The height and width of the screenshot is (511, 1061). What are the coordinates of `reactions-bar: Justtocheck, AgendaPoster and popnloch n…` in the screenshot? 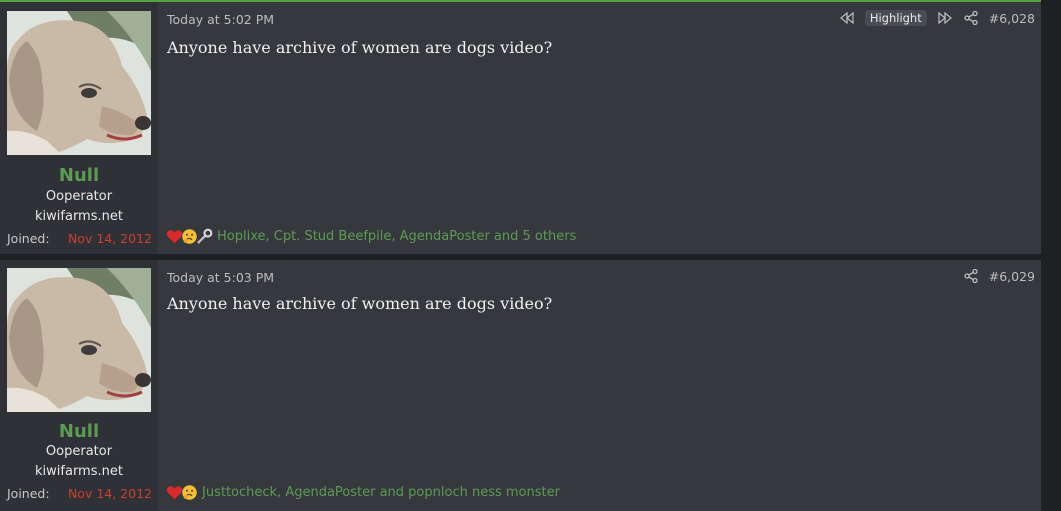 It's located at (363, 492).